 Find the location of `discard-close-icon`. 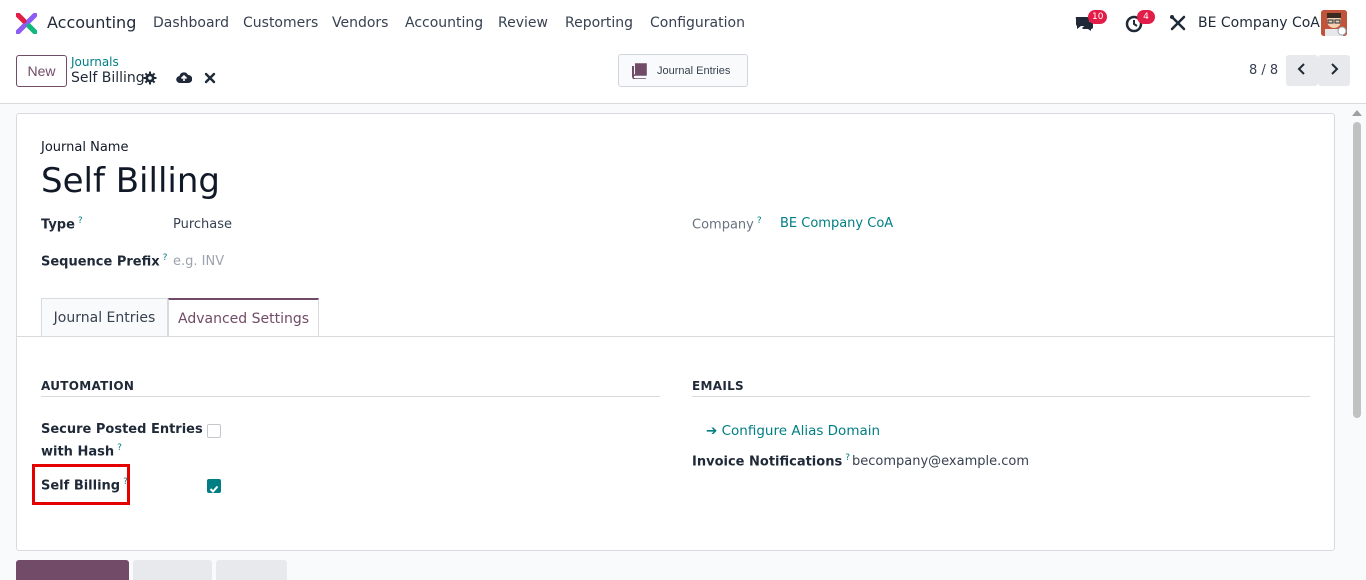

discard-close-icon is located at coordinates (210, 78).